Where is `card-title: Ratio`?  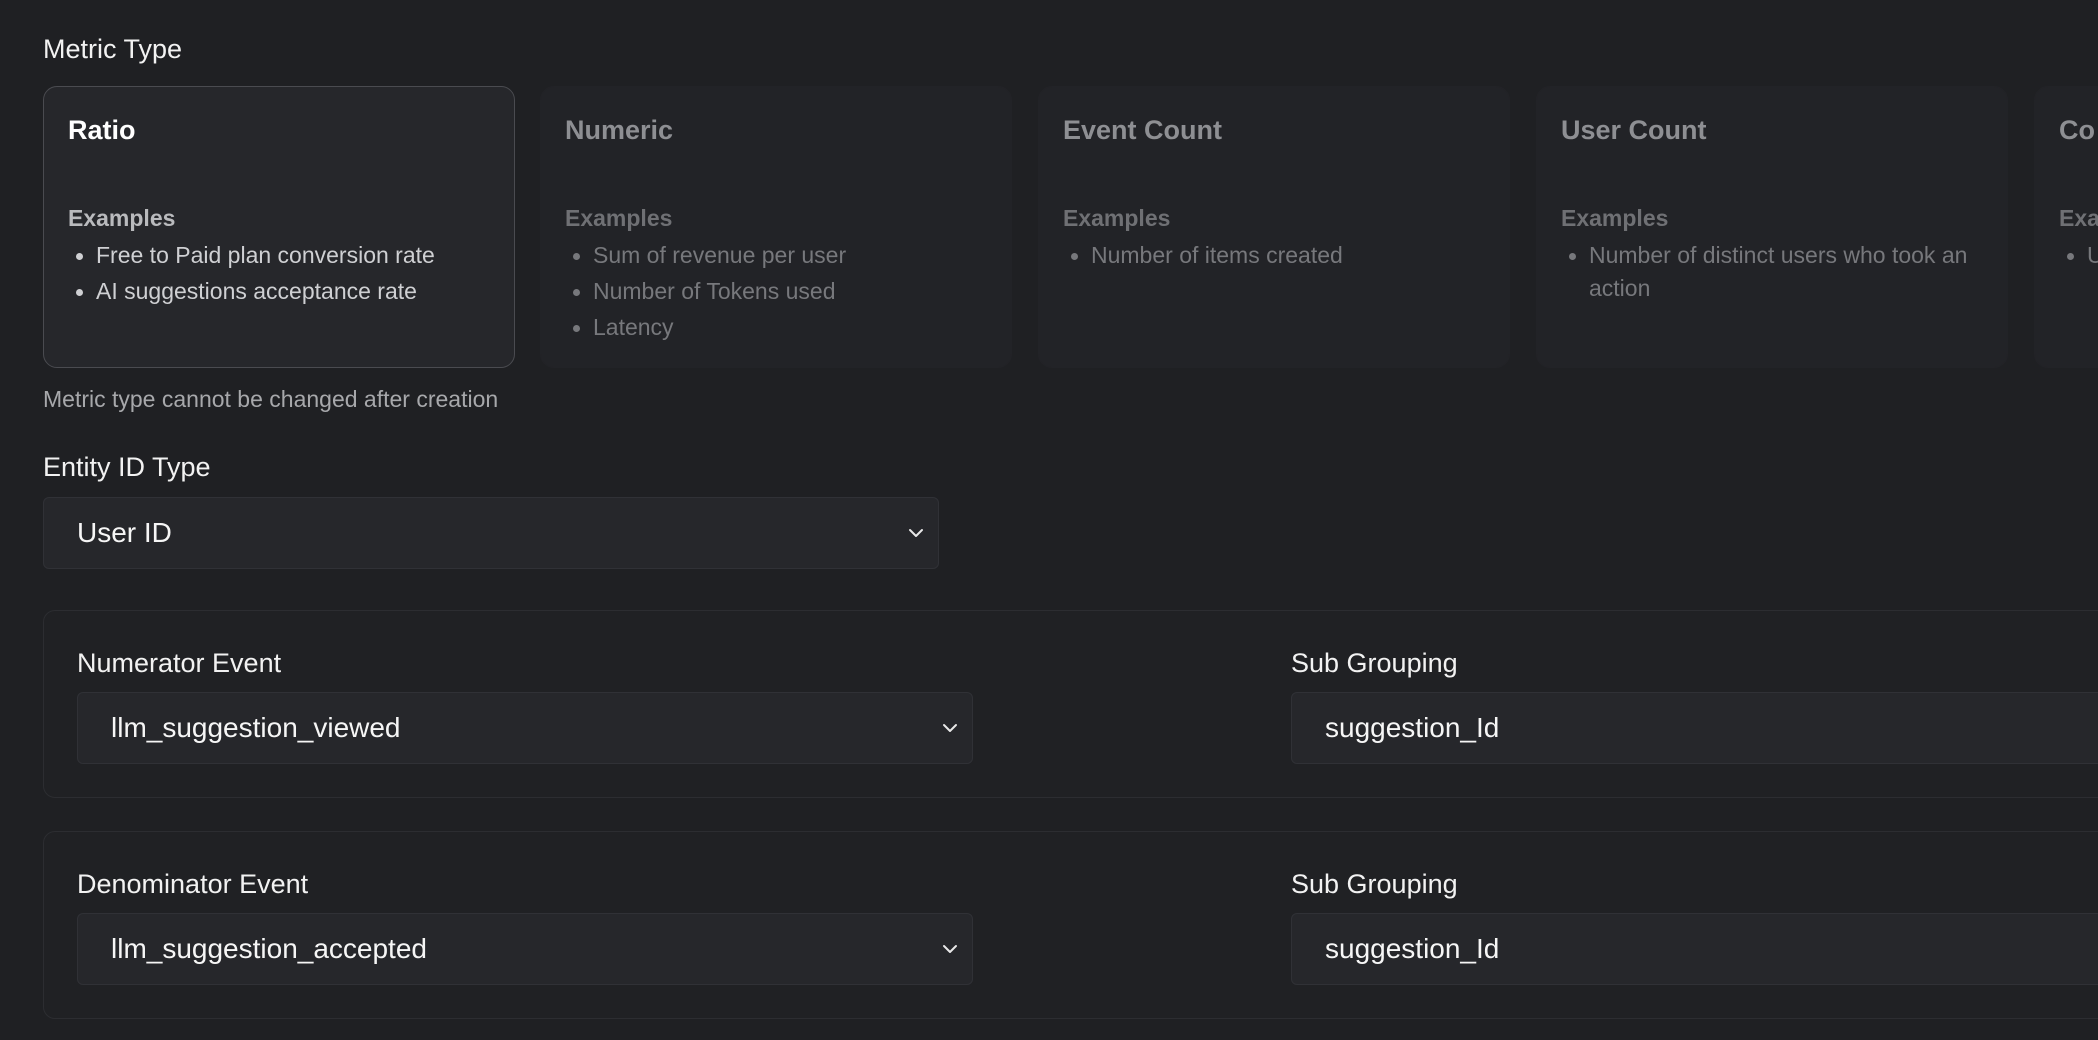
card-title: Ratio is located at coordinates (102, 130).